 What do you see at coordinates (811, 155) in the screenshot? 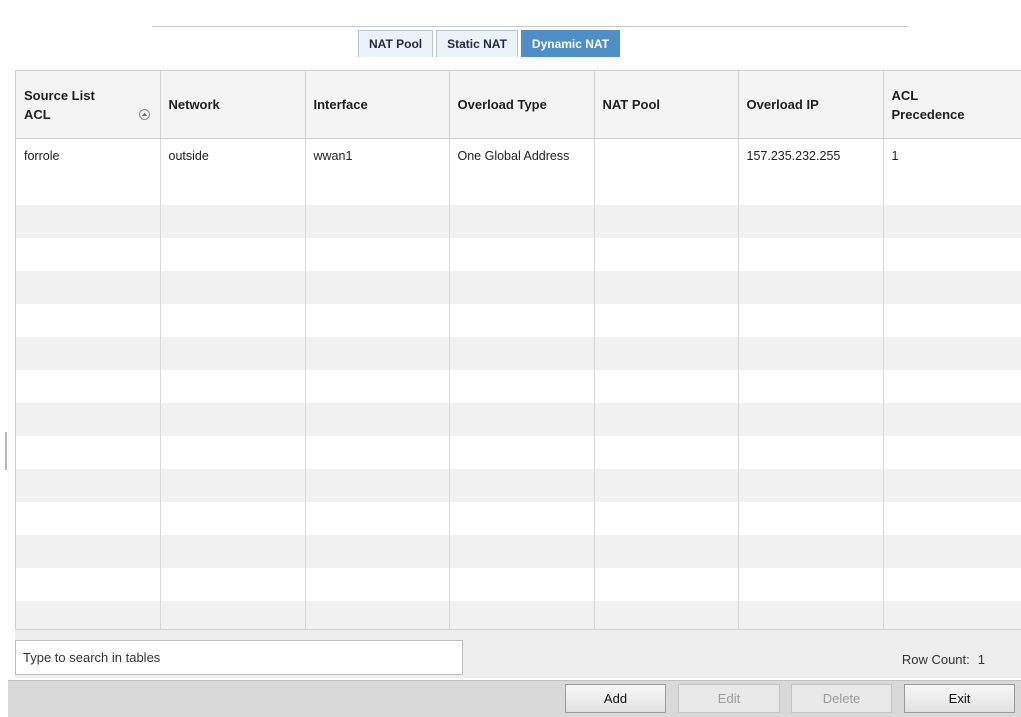
I see `cell-overload-ip: 157.235.232.255` at bounding box center [811, 155].